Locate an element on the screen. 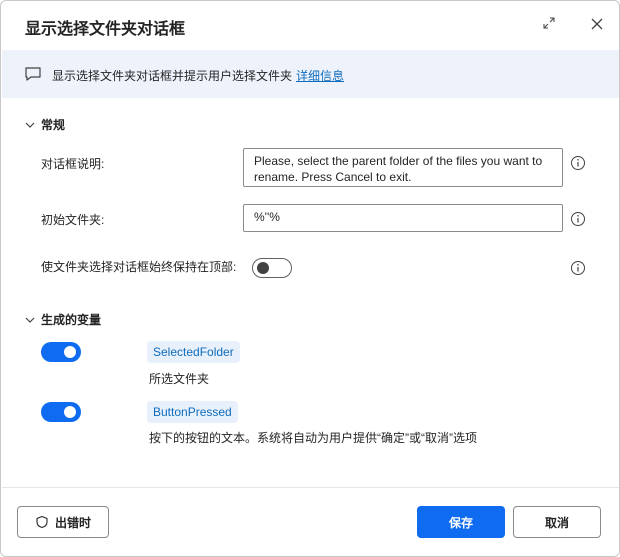 The width and height of the screenshot is (620, 557). info-text: 显示选择文件夹对话框并提示用户选择文件夹 详细信息 is located at coordinates (198, 75).